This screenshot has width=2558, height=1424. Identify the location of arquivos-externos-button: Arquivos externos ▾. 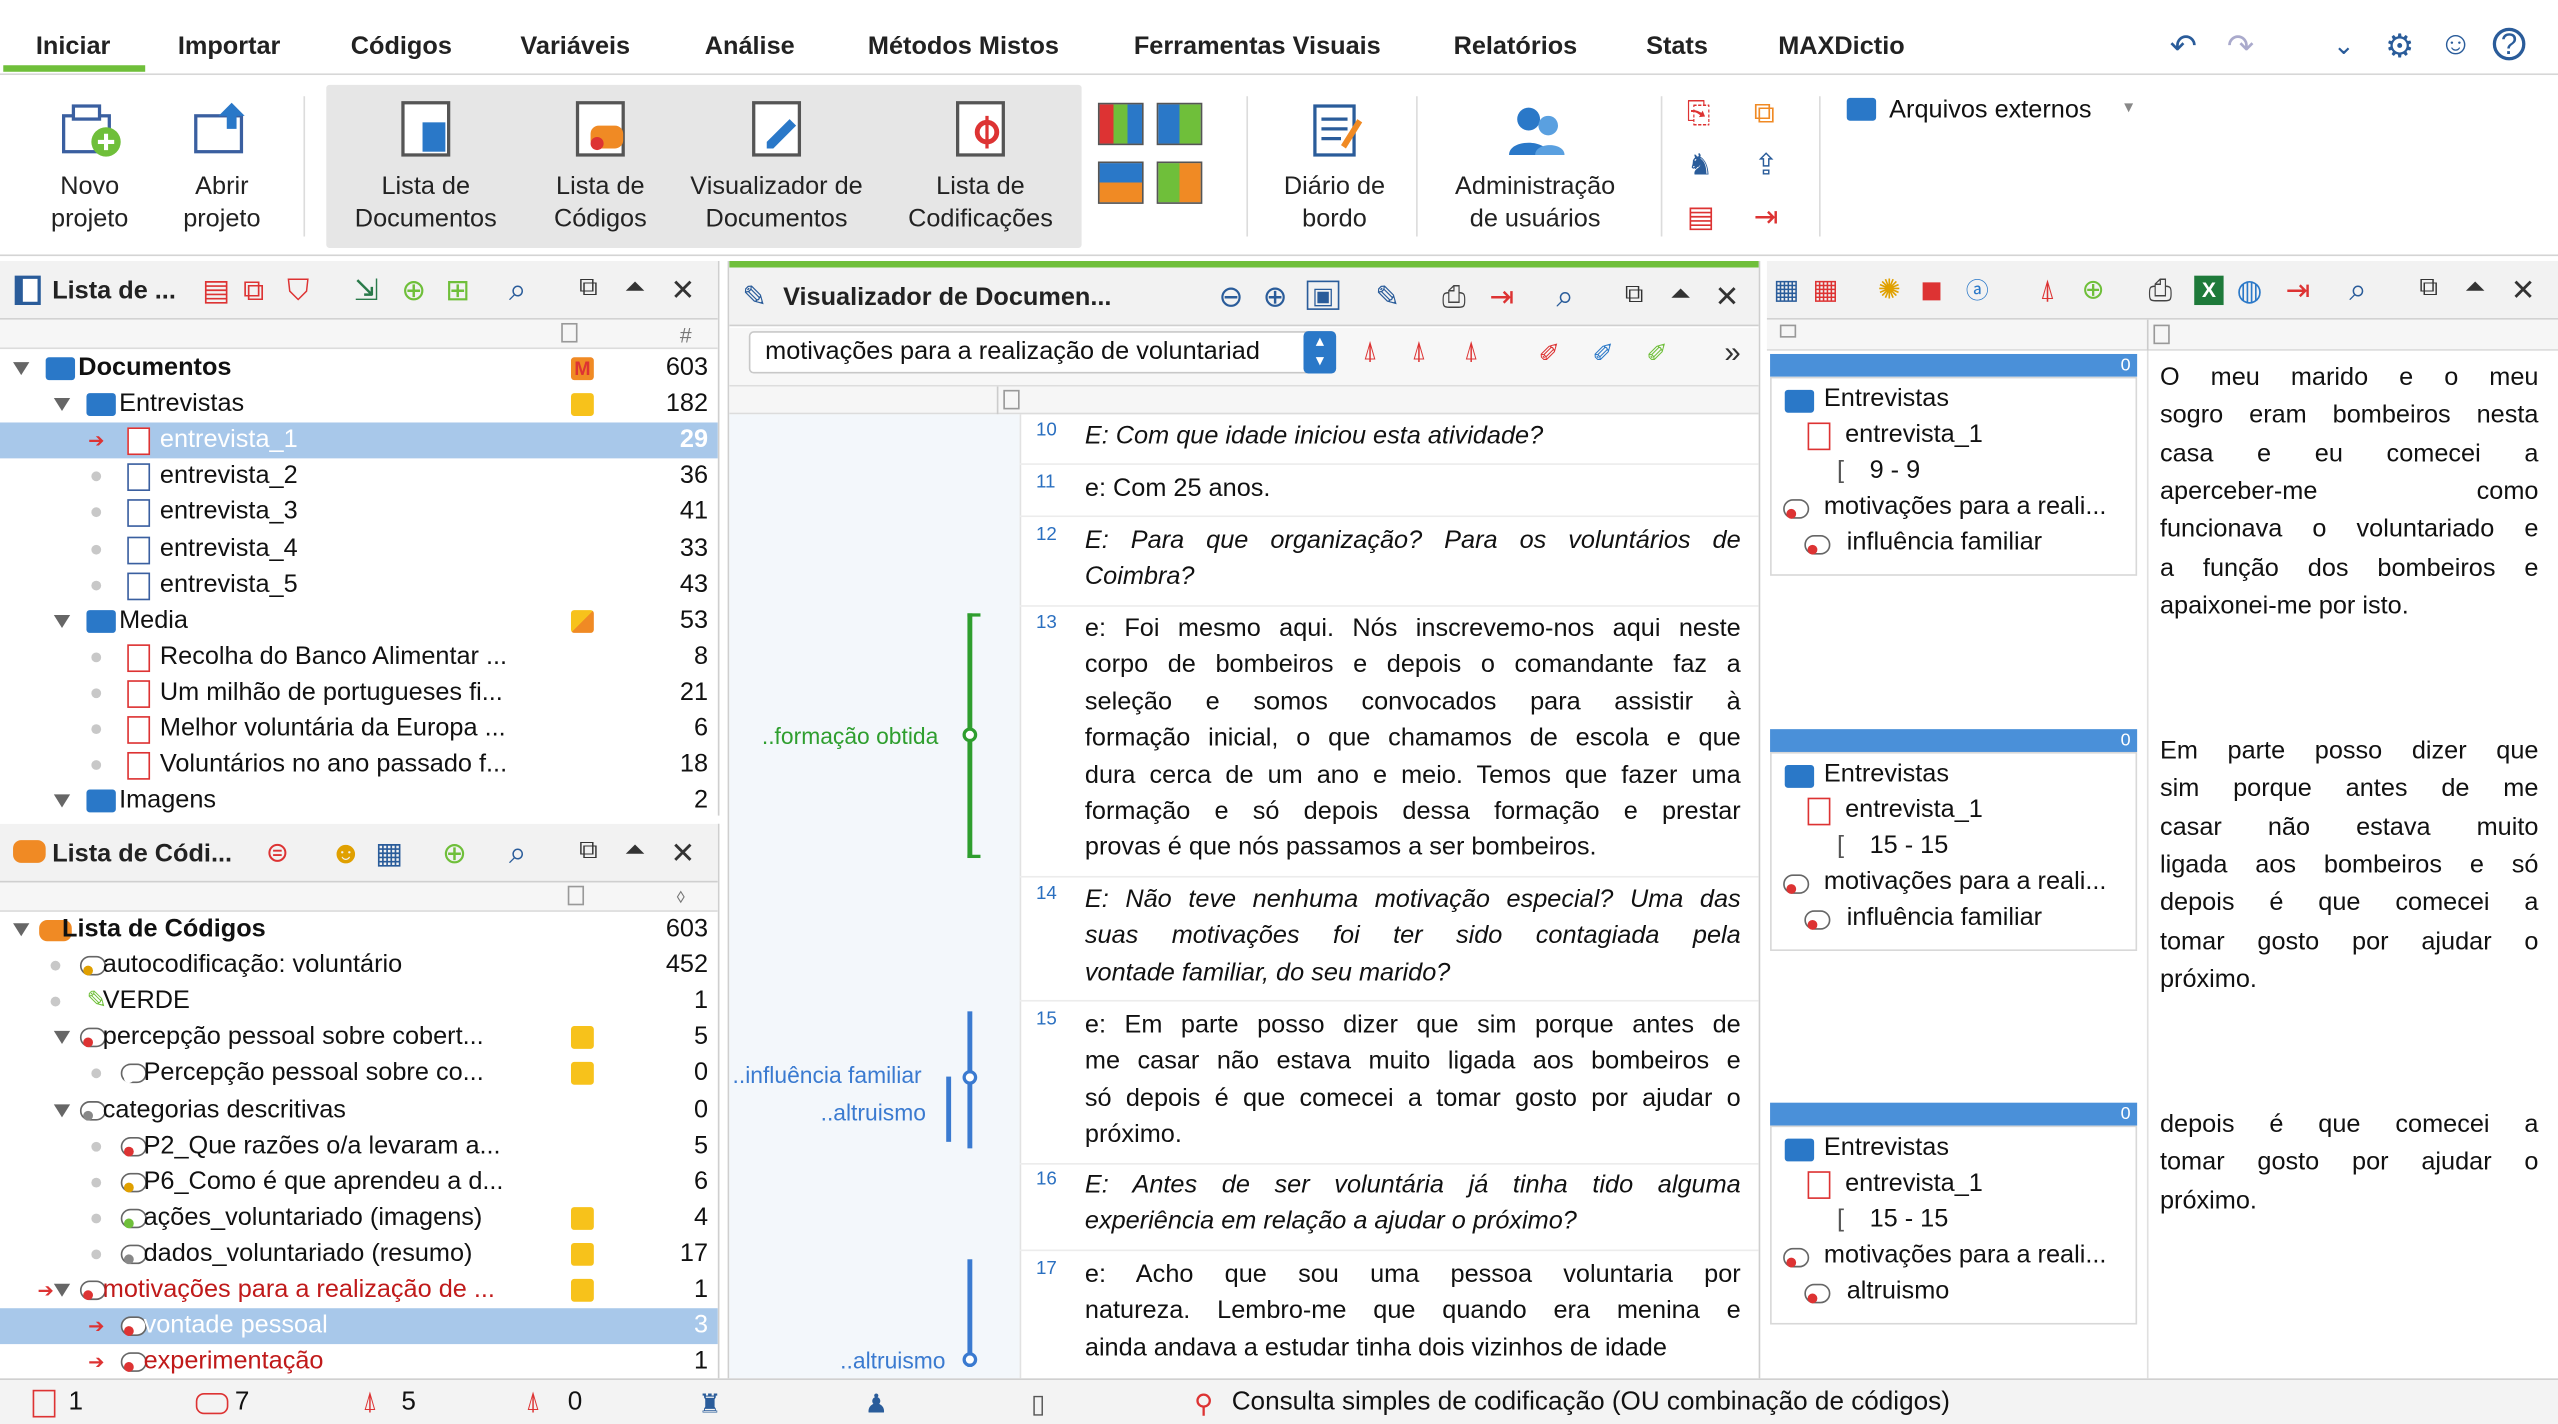
(1993, 112).